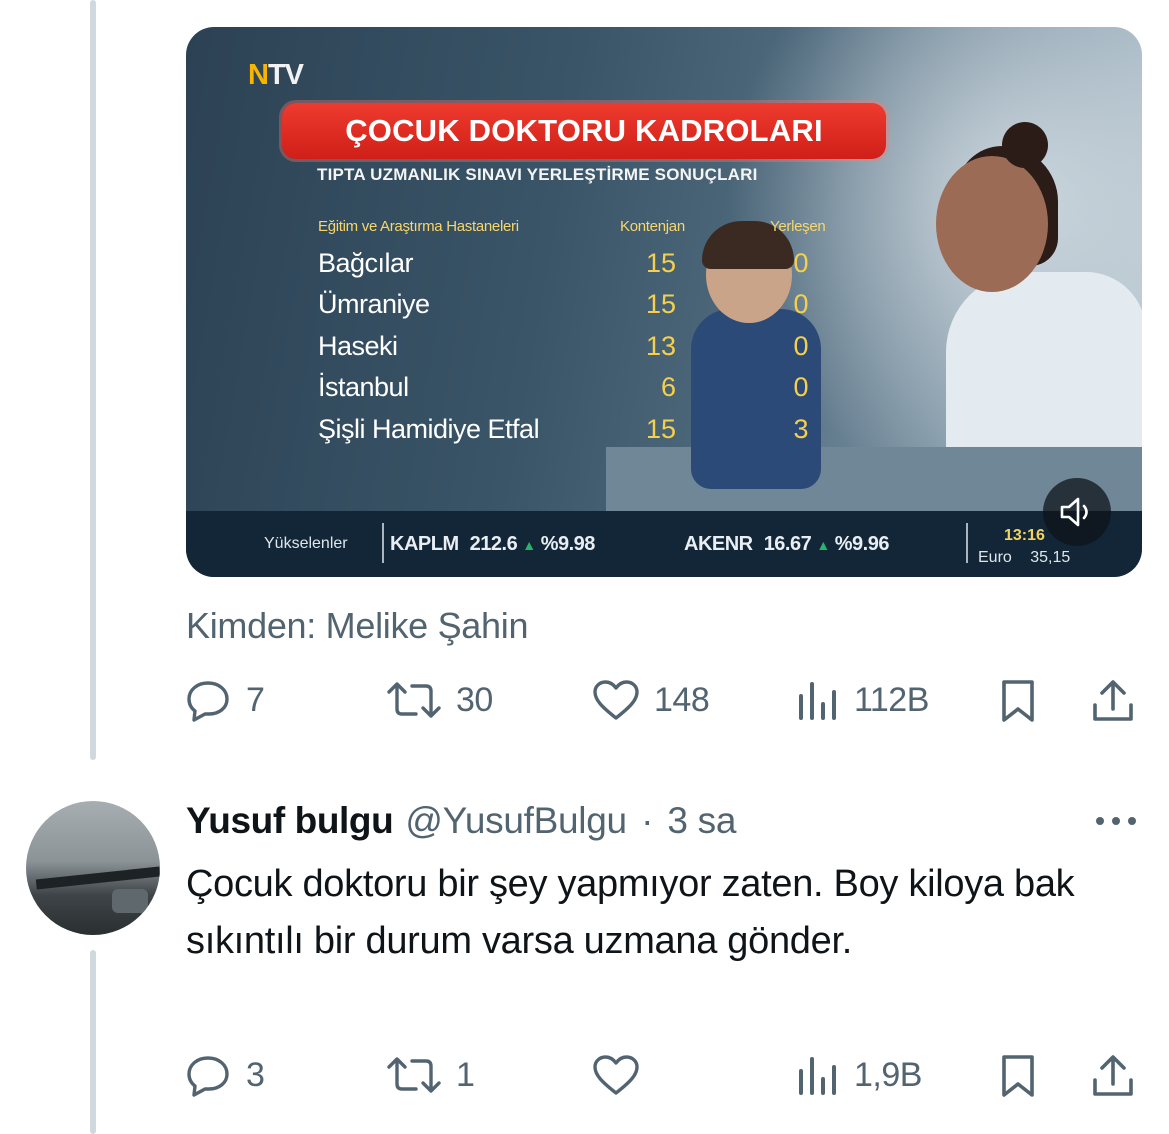 The height and width of the screenshot is (1134, 1169). I want to click on tweet-time: 3 sa, so click(701, 820).